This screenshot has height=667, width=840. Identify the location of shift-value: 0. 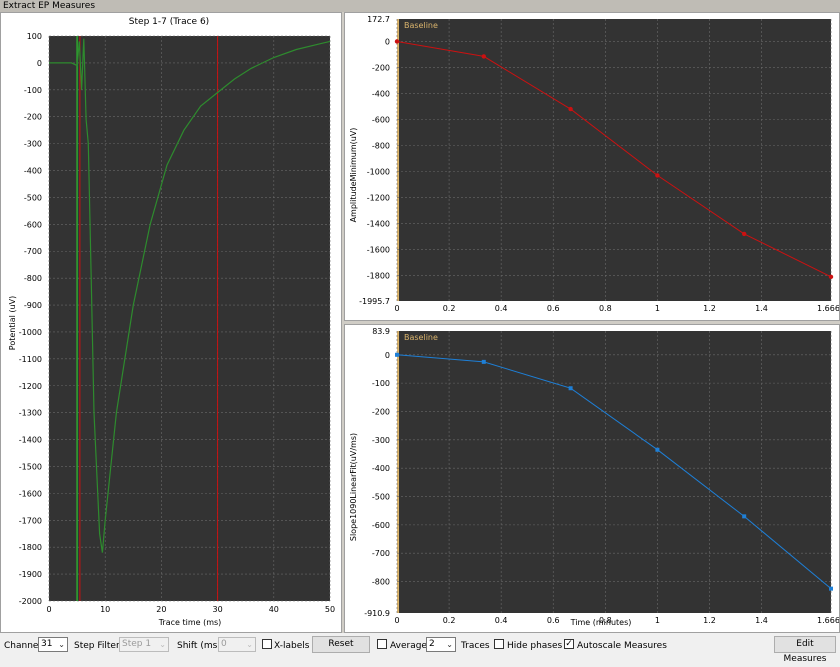
(224, 644).